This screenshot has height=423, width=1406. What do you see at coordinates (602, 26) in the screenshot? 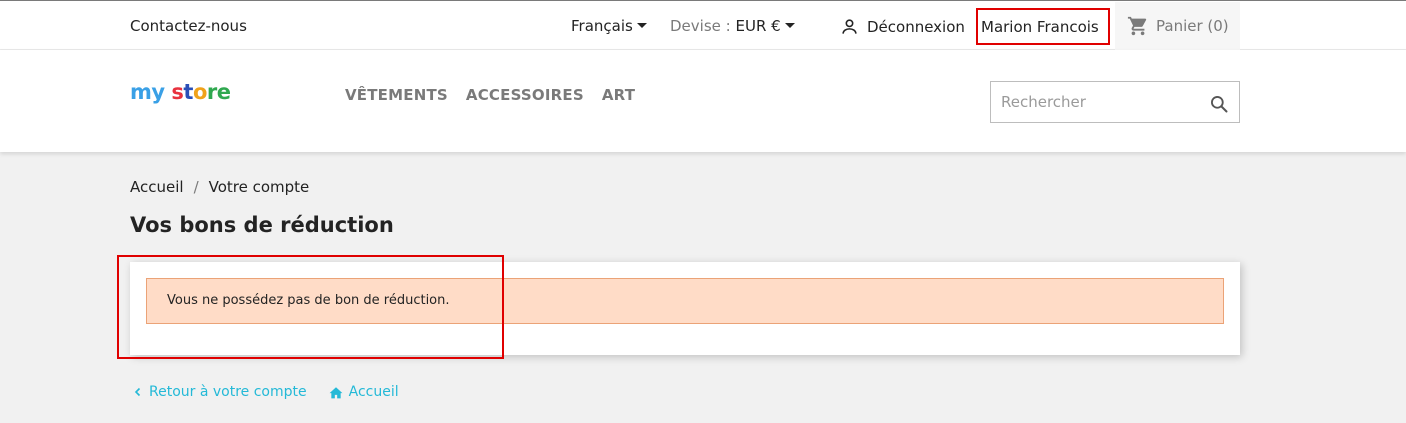
I see `language-value: Français` at bounding box center [602, 26].